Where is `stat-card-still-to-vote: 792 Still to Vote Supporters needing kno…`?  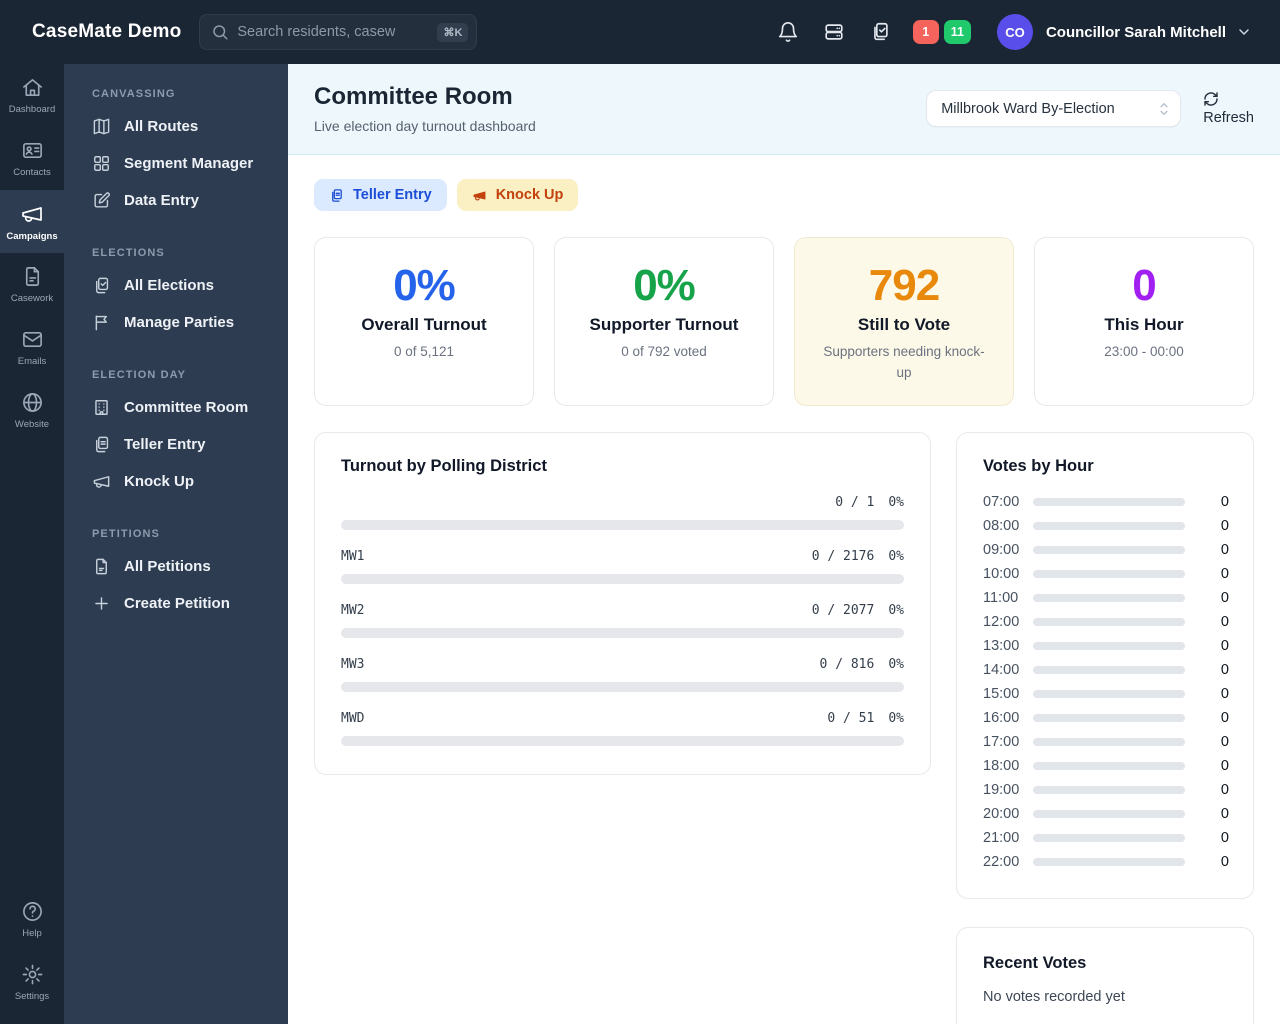 stat-card-still-to-vote: 792 Still to Vote Supporters needing kno… is located at coordinates (904, 321).